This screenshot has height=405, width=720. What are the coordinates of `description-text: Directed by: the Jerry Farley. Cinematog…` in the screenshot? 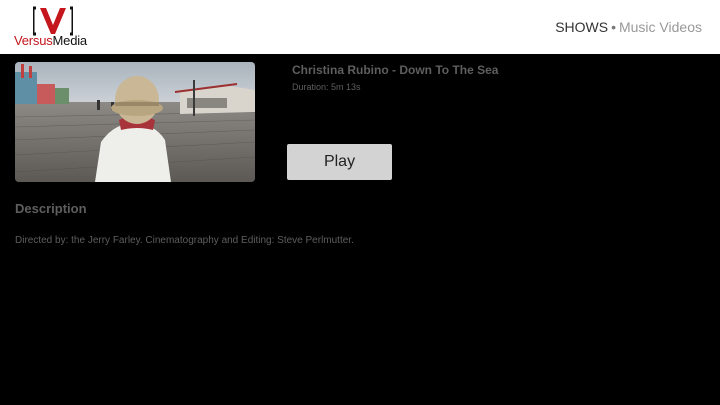 It's located at (184, 240).